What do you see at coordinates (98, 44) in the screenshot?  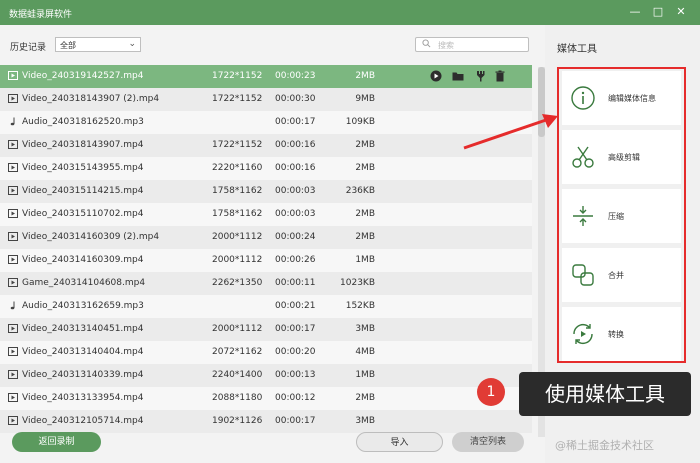 I see `history-filter-select: 全部 ⌄` at bounding box center [98, 44].